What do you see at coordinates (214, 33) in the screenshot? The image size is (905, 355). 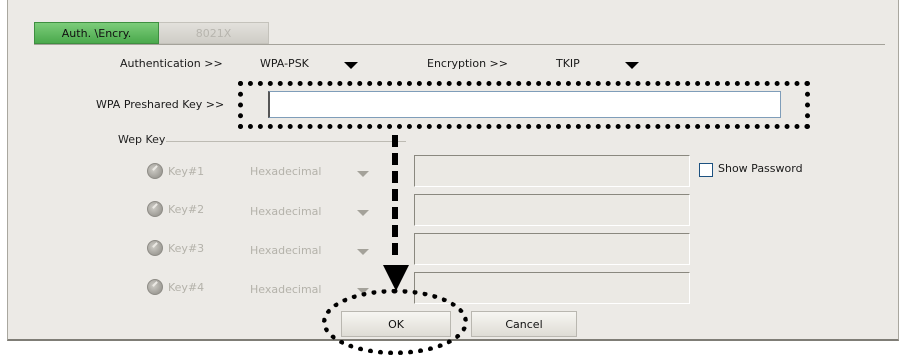 I see `tab-8021x: 8021X` at bounding box center [214, 33].